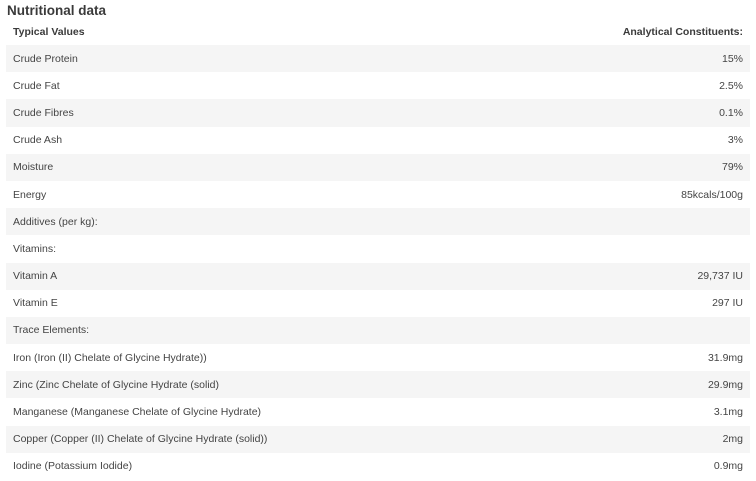 The image size is (756, 481). Describe the element at coordinates (626, 140) in the screenshot. I see `row-value: 3%` at that location.